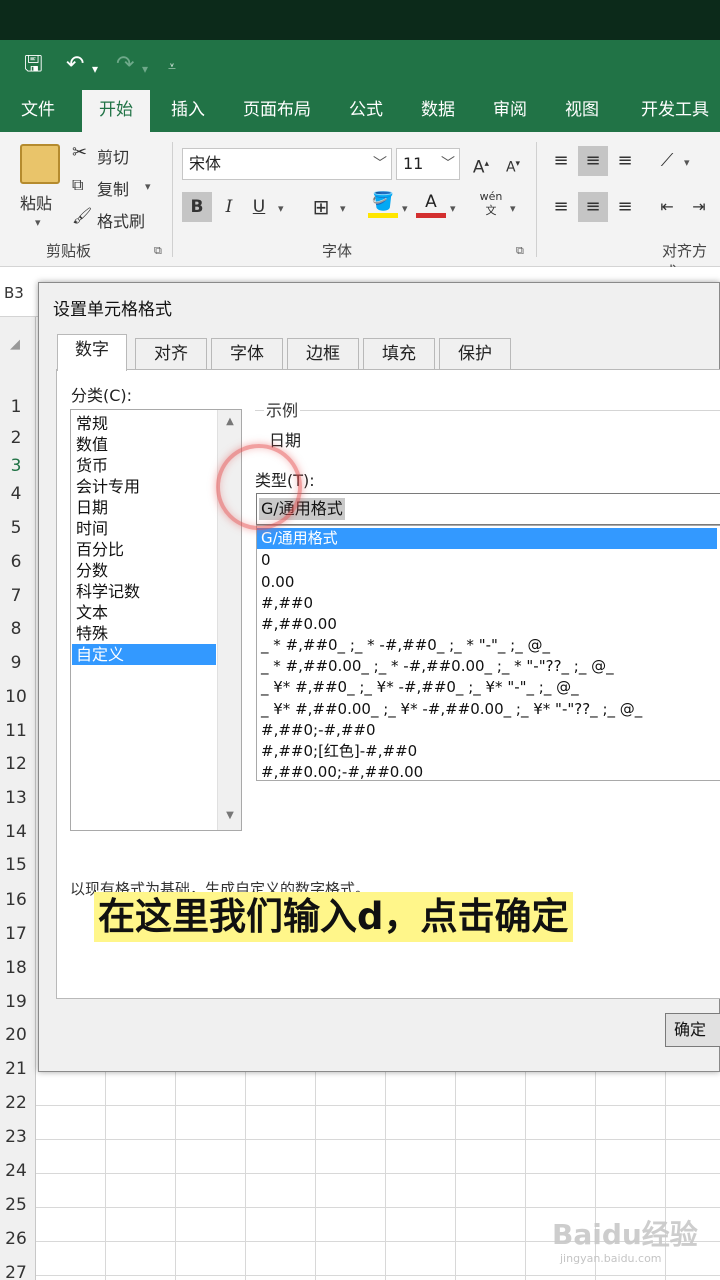 Image resolution: width=720 pixels, height=1280 pixels. What do you see at coordinates (692, 1030) in the screenshot?
I see `ok-button: 确定` at bounding box center [692, 1030].